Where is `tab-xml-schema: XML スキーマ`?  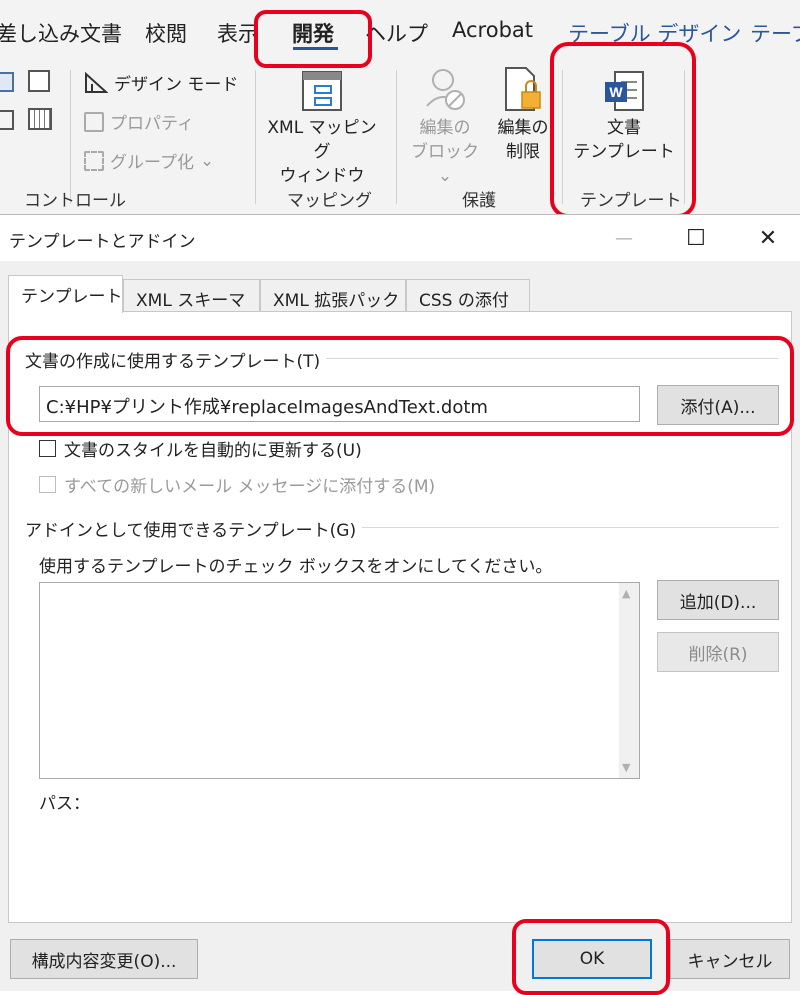 tab-xml-schema: XML スキーマ is located at coordinates (191, 296).